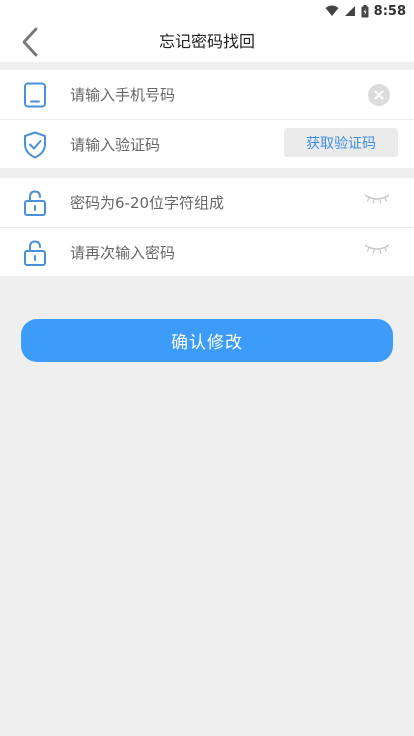 This screenshot has width=414, height=736. I want to click on password-row, so click(207, 202).